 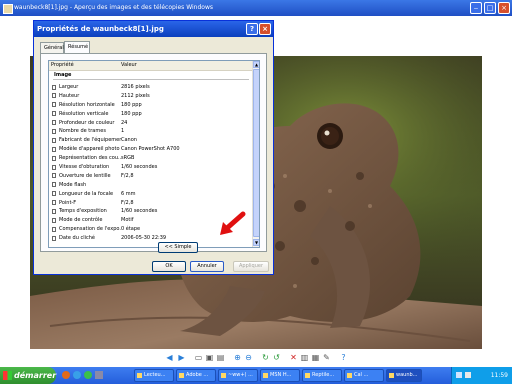 I want to click on annotation-arrow-icon, so click(x=233, y=223).